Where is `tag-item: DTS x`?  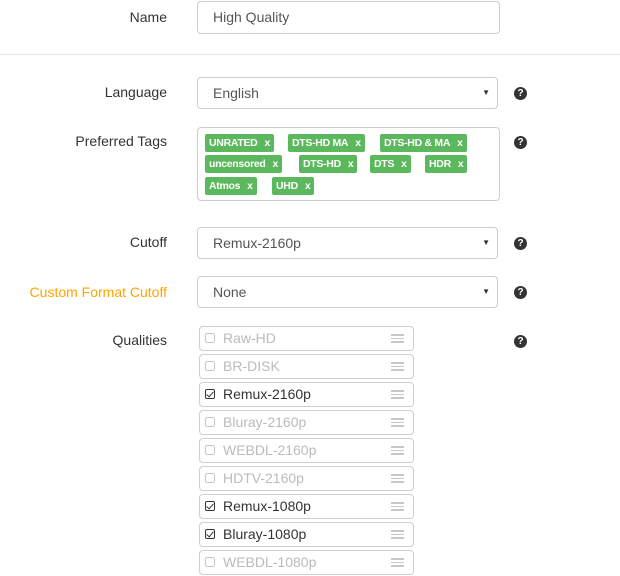 tag-item: DTS x is located at coordinates (390, 164).